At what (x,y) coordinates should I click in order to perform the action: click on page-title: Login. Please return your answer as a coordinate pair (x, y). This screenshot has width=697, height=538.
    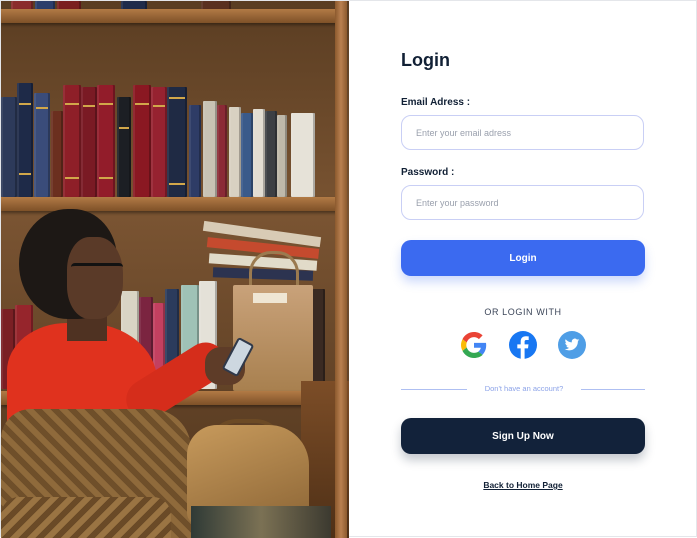
    Looking at the image, I should click on (425, 60).